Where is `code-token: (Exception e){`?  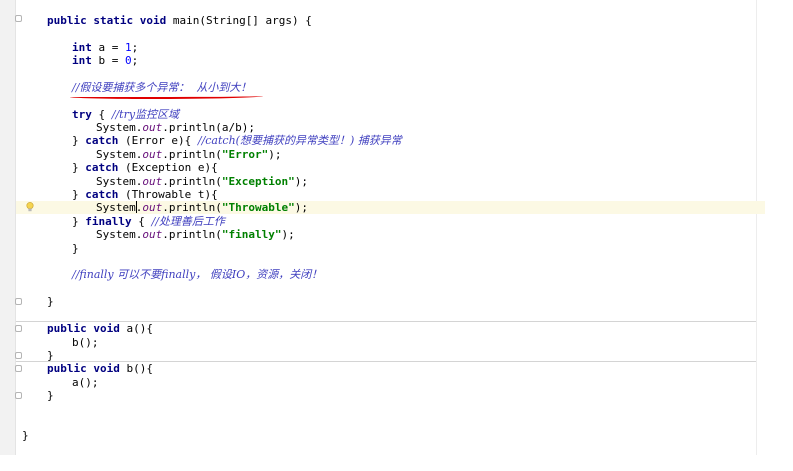 code-token: (Exception e){ is located at coordinates (168, 167).